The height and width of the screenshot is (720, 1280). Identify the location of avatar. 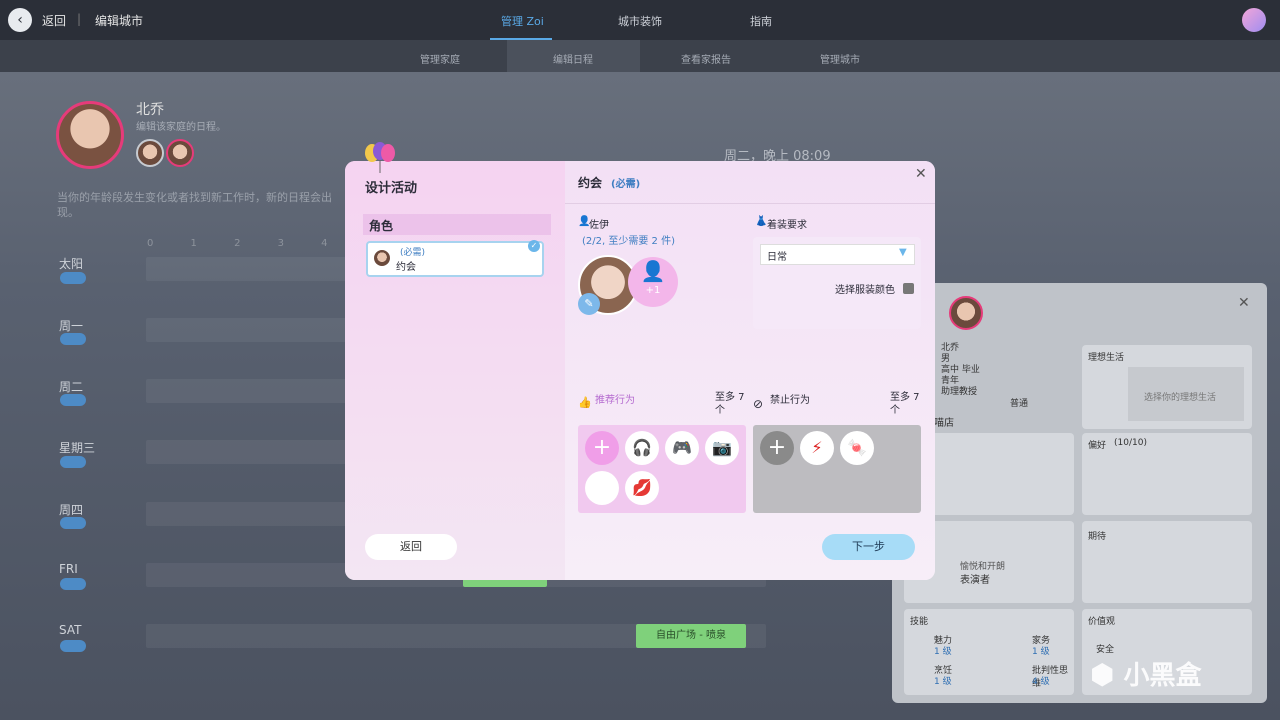
(90, 135).